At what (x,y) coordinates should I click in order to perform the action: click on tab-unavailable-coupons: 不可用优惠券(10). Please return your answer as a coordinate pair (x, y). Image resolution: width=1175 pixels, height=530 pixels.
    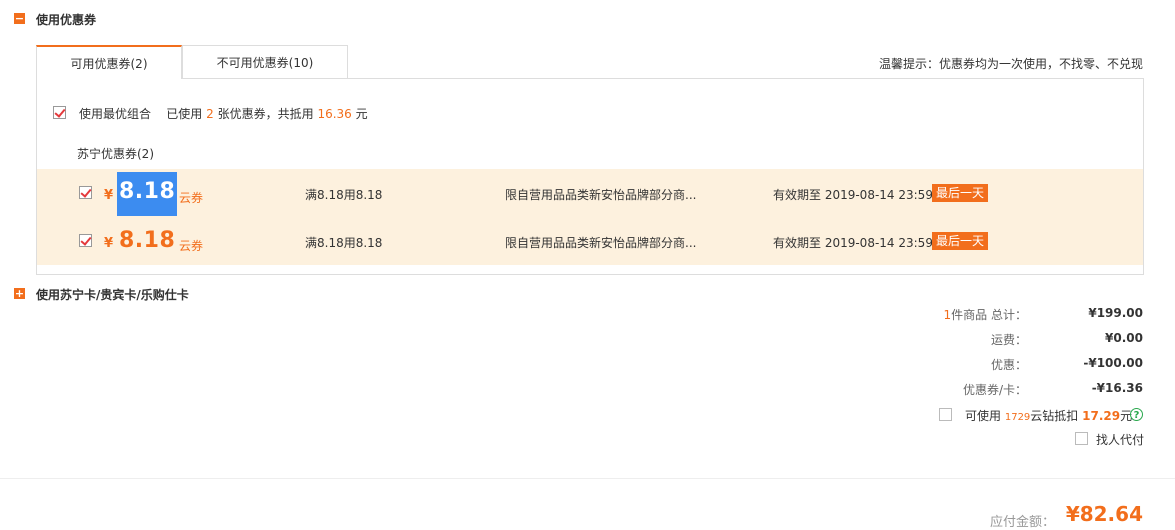
    Looking at the image, I should click on (265, 61).